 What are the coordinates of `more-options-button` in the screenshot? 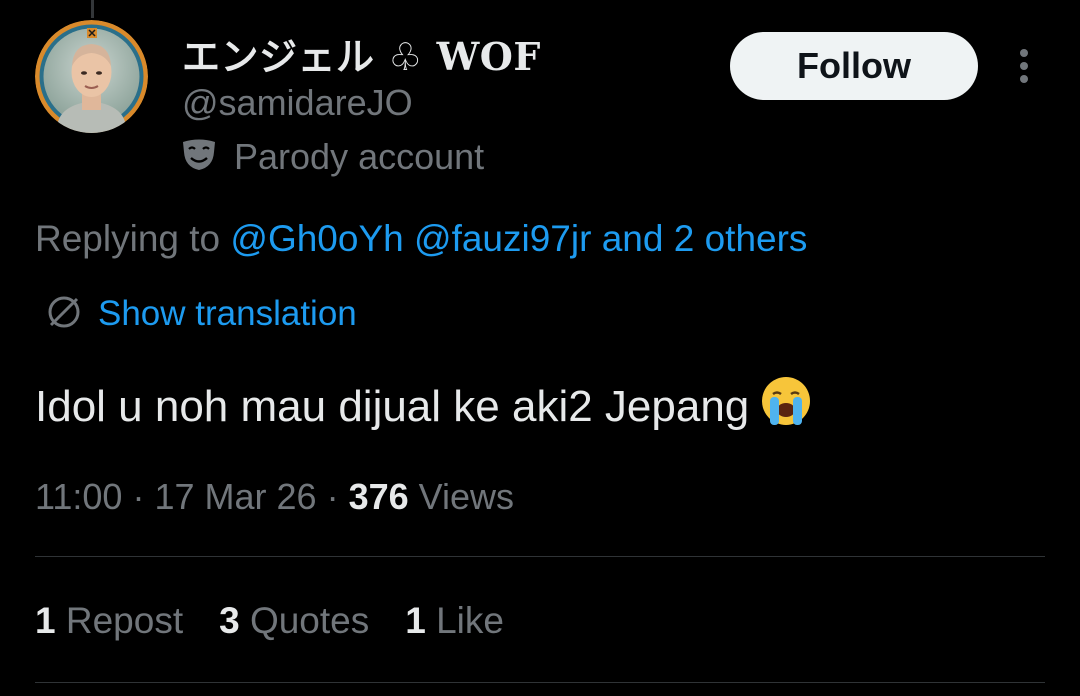 It's located at (1024, 66).